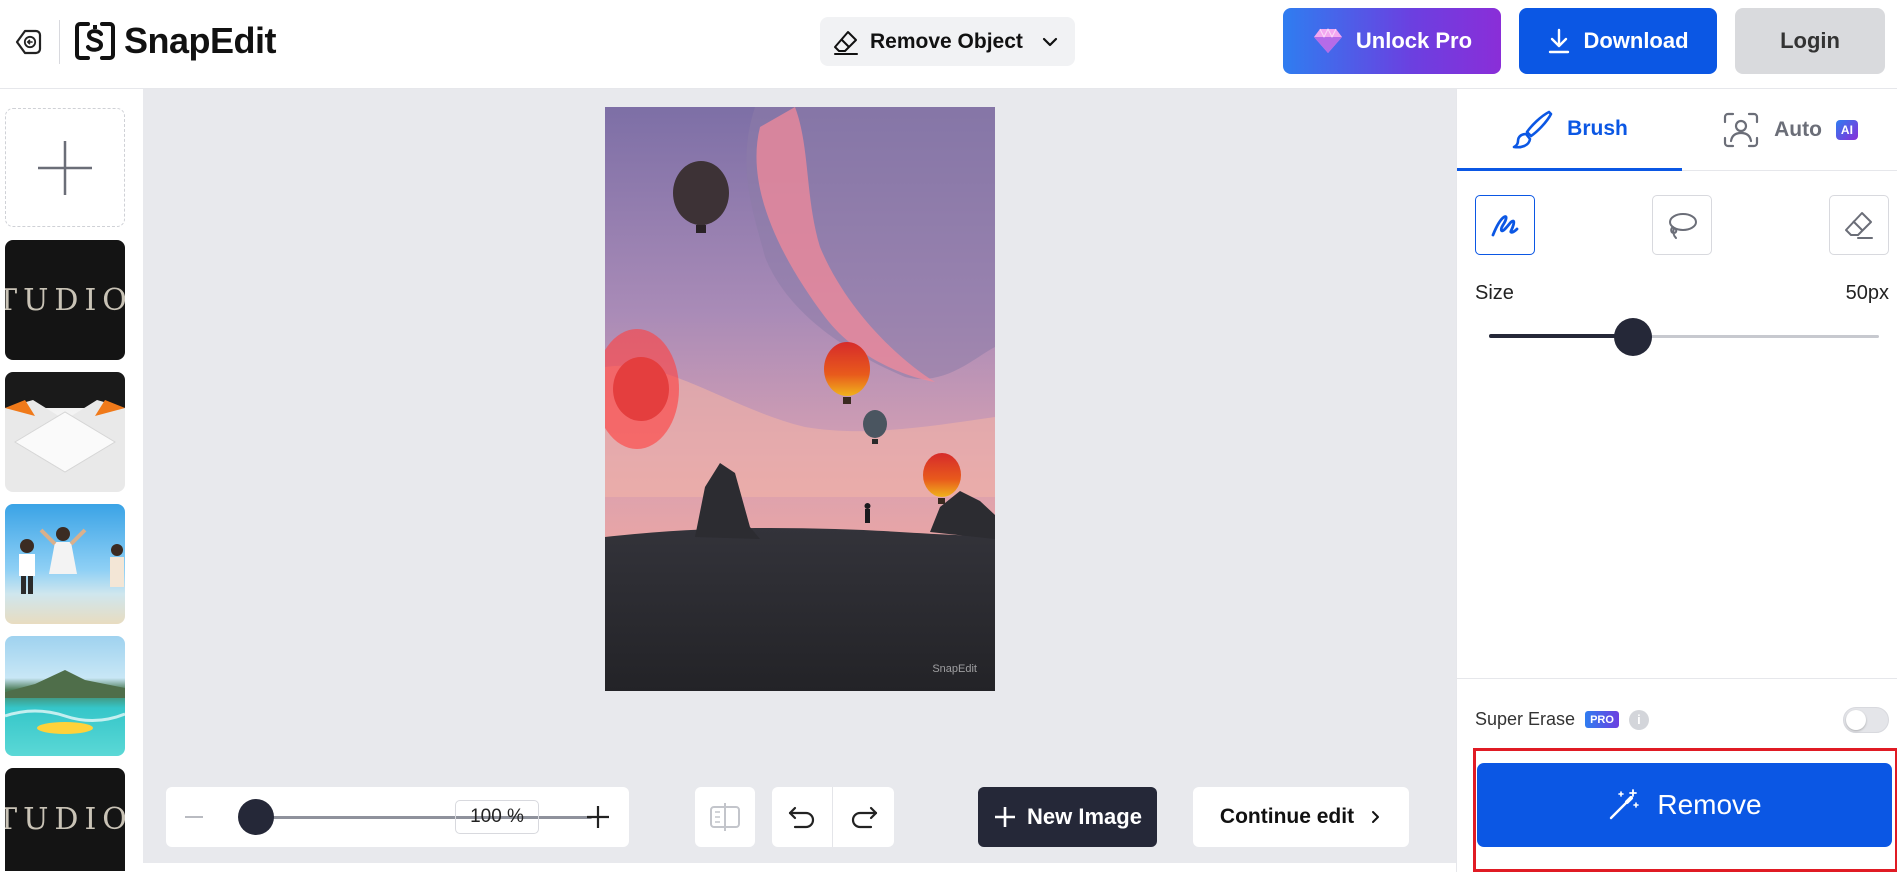 This screenshot has width=1897, height=872. I want to click on tab-brush: Brush, so click(1569, 130).